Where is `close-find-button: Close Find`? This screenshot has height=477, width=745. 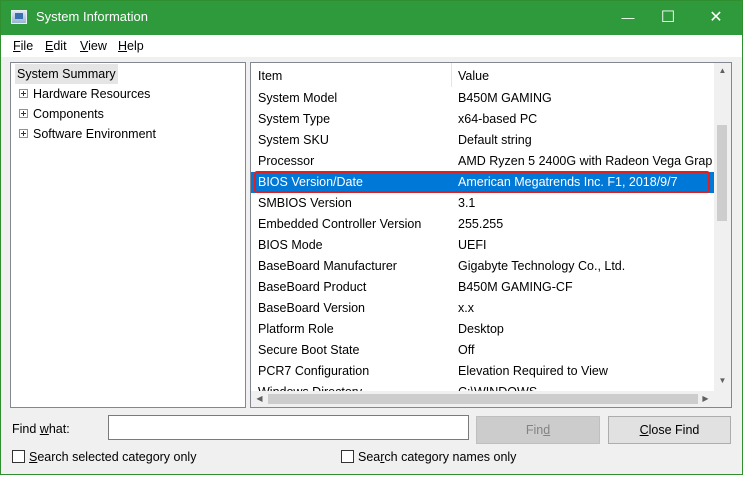
close-find-button: Close Find is located at coordinates (669, 430).